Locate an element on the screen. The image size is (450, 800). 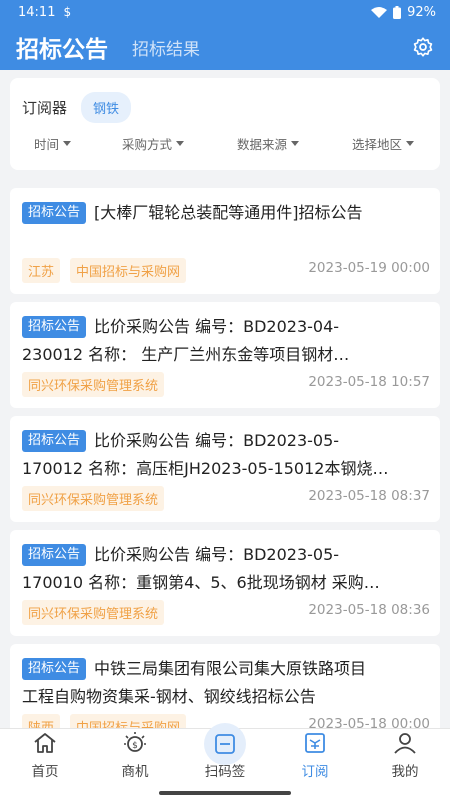
tab-scan-sign: 扫码签 is located at coordinates (225, 753).